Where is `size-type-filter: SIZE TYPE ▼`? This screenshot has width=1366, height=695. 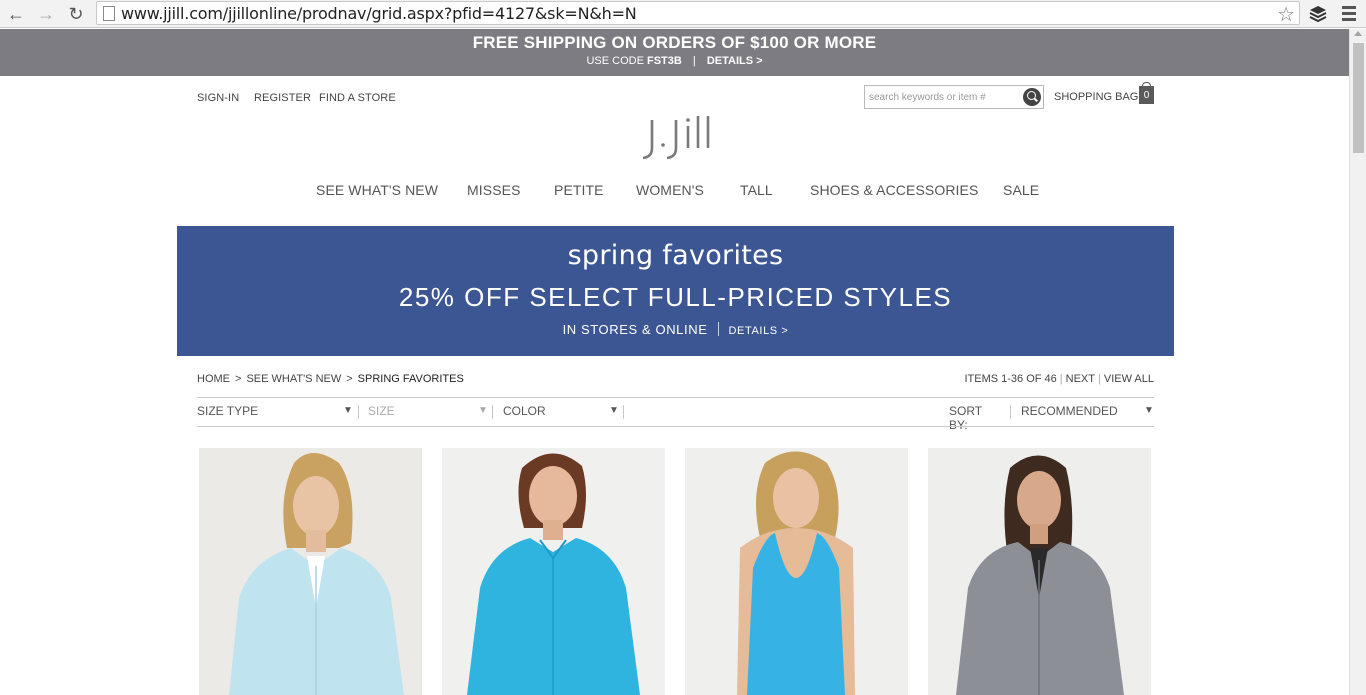 size-type-filter: SIZE TYPE ▼ is located at coordinates (276, 412).